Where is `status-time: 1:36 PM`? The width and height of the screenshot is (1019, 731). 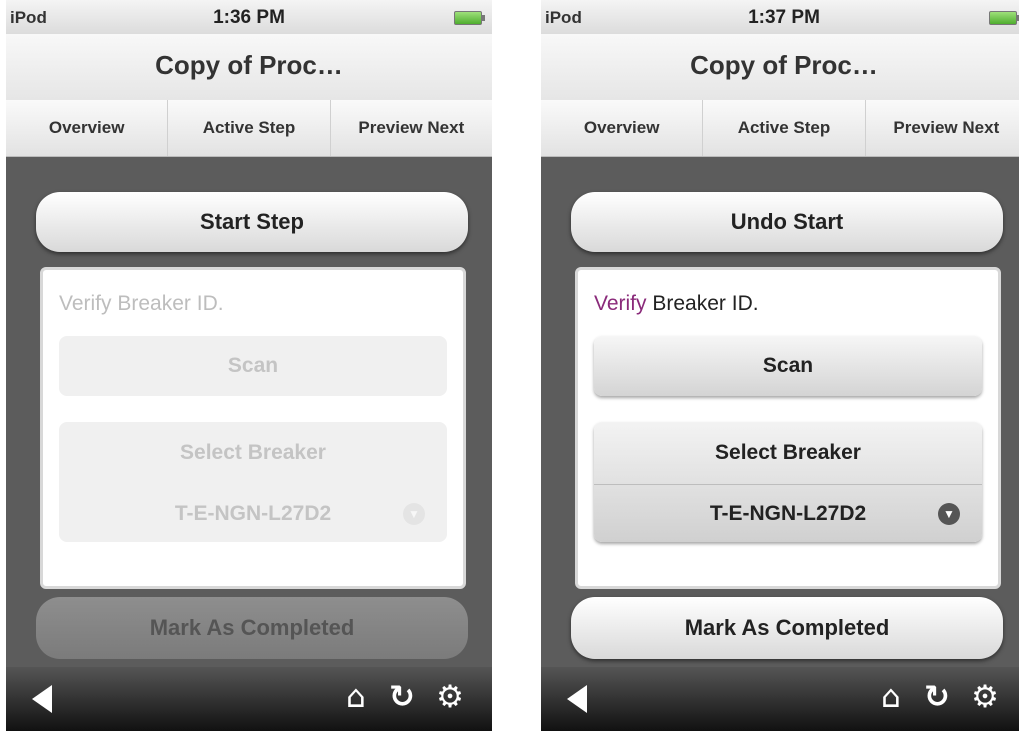 status-time: 1:36 PM is located at coordinates (249, 17).